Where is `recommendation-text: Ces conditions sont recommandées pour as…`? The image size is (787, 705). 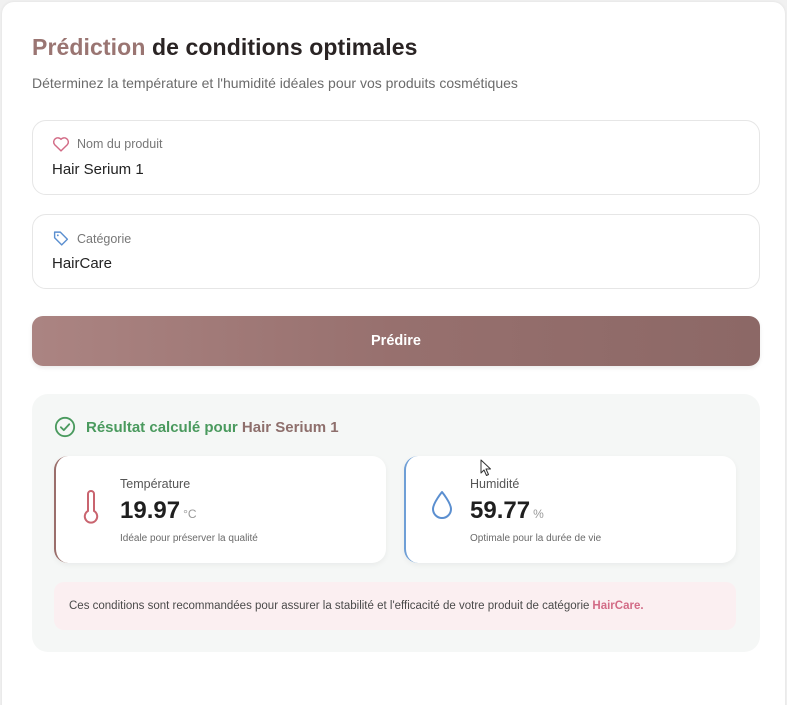
recommendation-text: Ces conditions sont recommandées pour as… is located at coordinates (329, 606).